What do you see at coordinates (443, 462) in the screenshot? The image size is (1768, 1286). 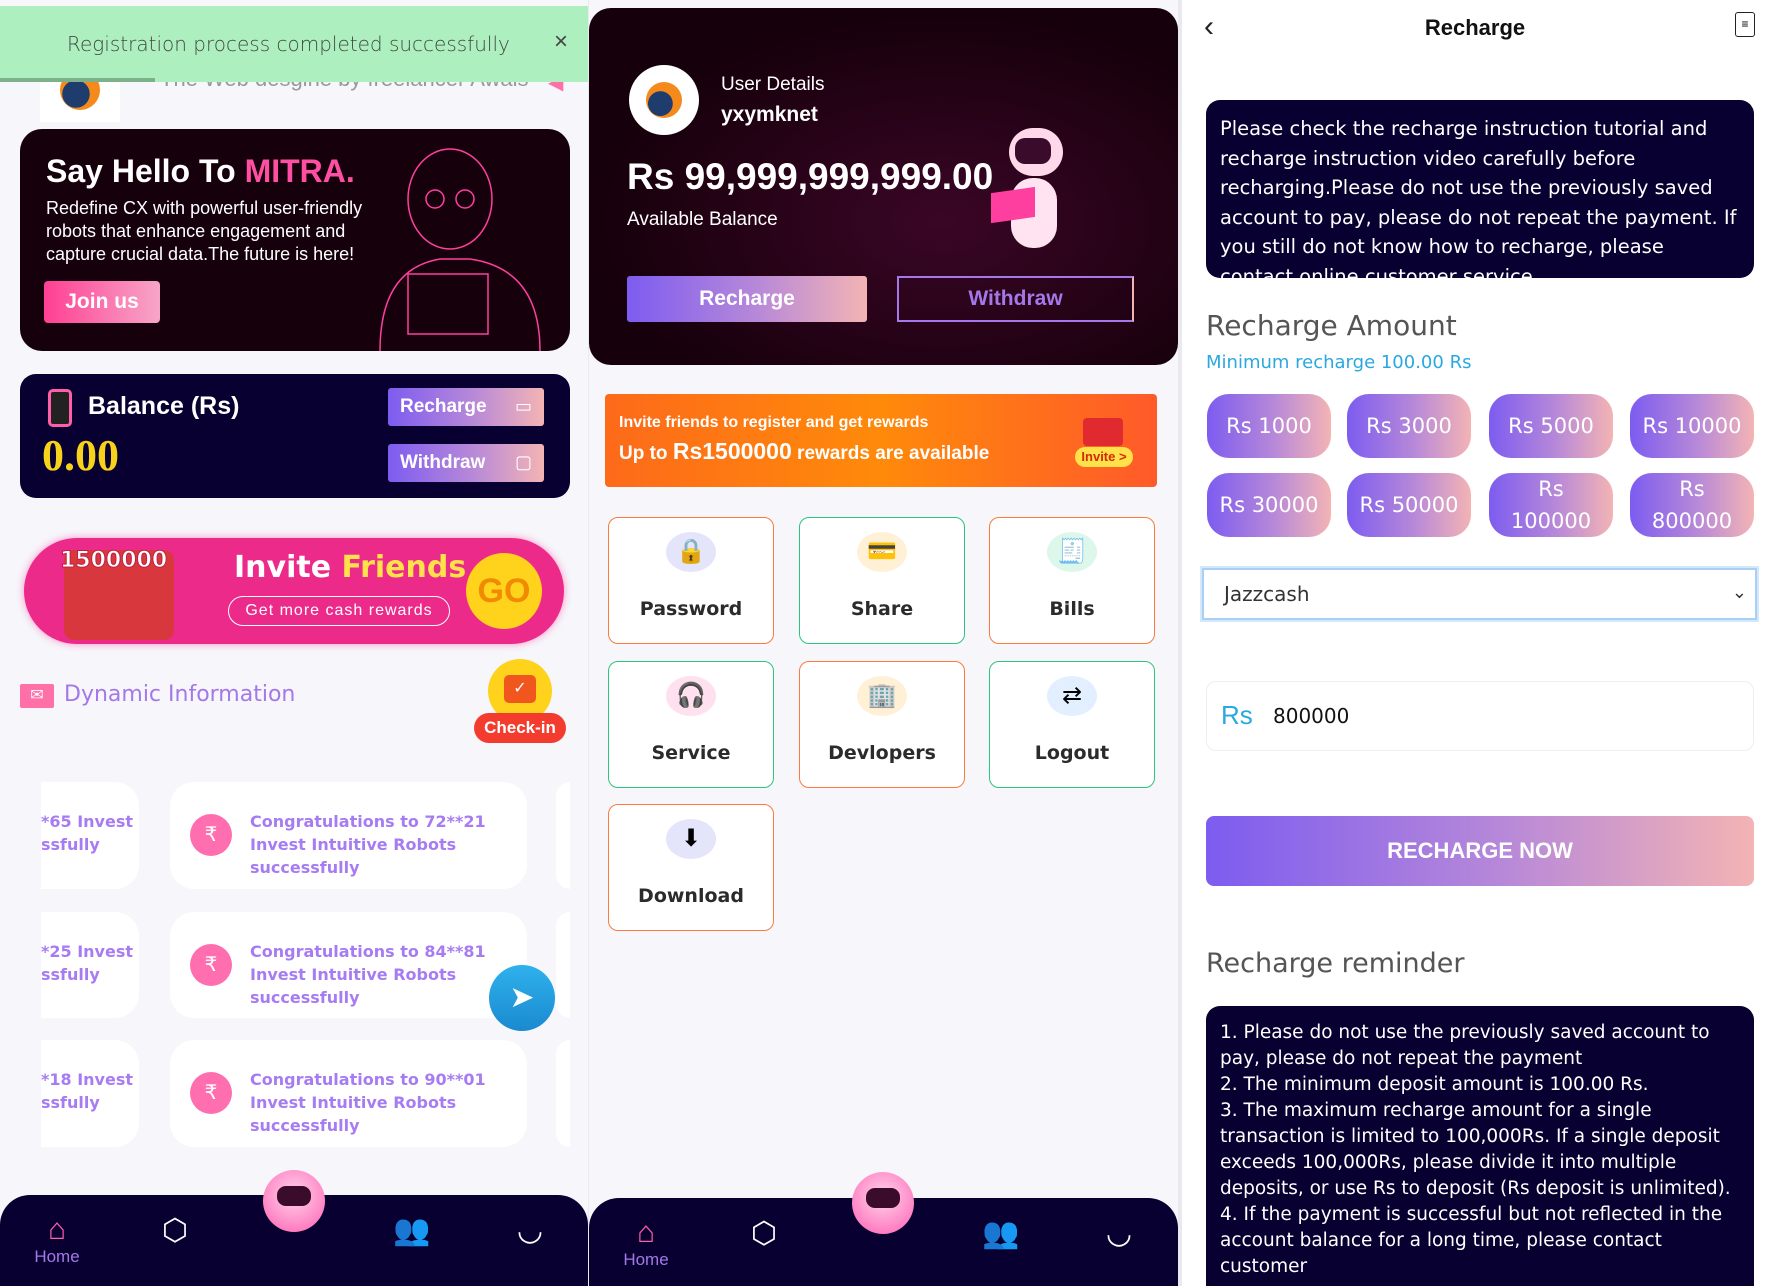 I see `withdraw-label: Withdraw` at bounding box center [443, 462].